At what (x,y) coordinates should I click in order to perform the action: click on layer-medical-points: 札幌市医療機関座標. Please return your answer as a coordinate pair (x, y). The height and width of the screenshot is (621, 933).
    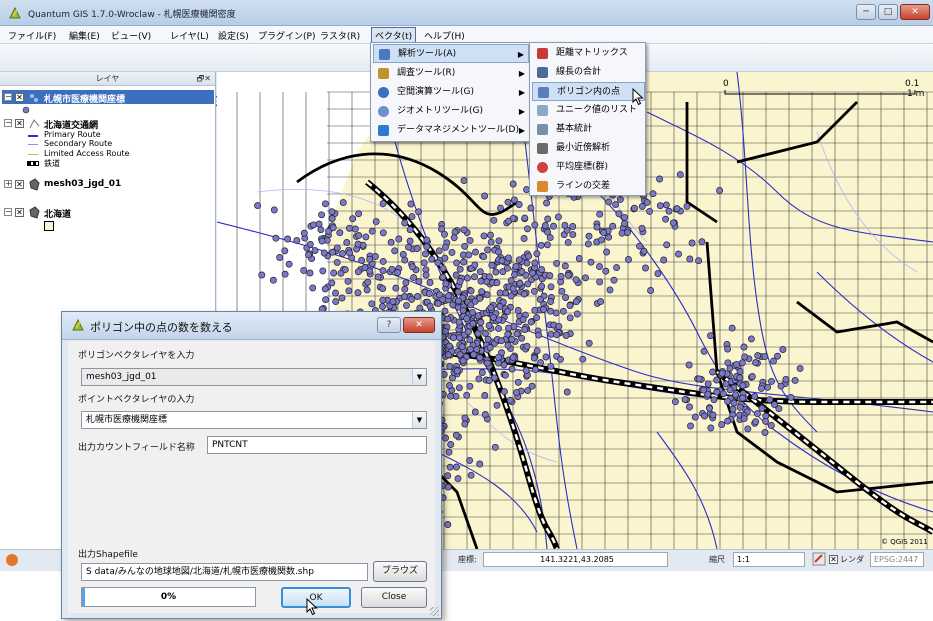
    Looking at the image, I should click on (84, 98).